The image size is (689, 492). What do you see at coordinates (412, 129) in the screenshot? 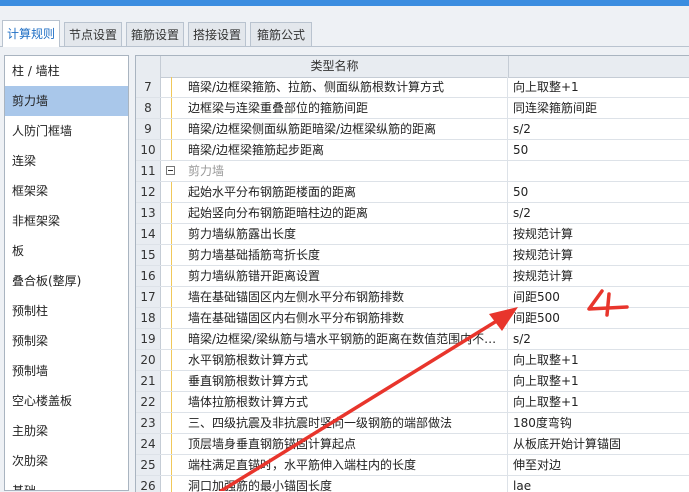
I see `table-row: 9 暗梁/边框梁侧面纵筋距暗梁/边框梁纵筋的距离 s/2` at bounding box center [412, 129].